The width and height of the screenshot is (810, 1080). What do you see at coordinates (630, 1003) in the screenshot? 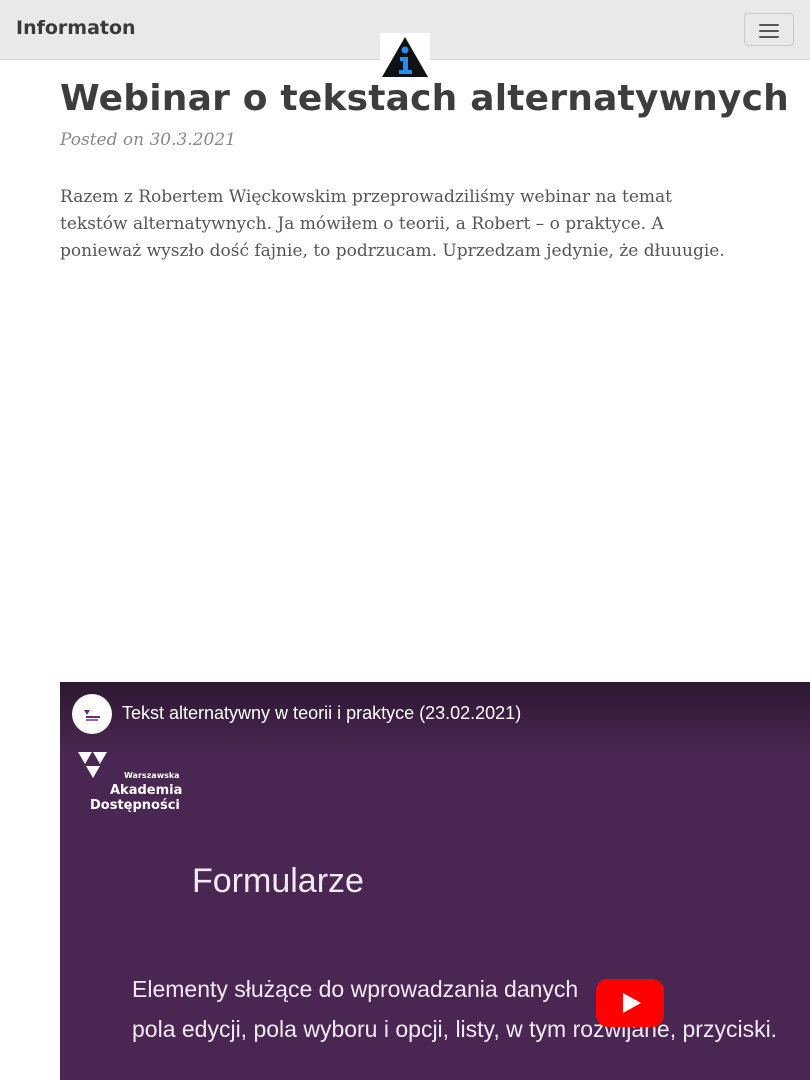
I see `youtube-play-icon` at bounding box center [630, 1003].